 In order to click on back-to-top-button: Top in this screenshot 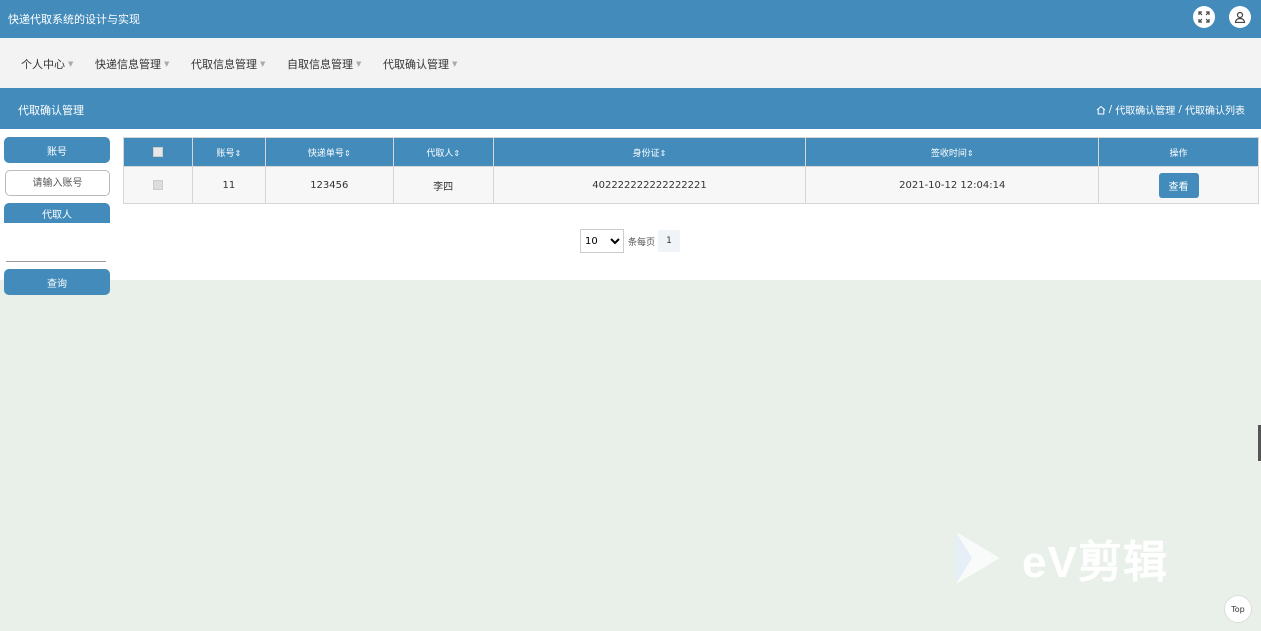, I will do `click(1238, 609)`.